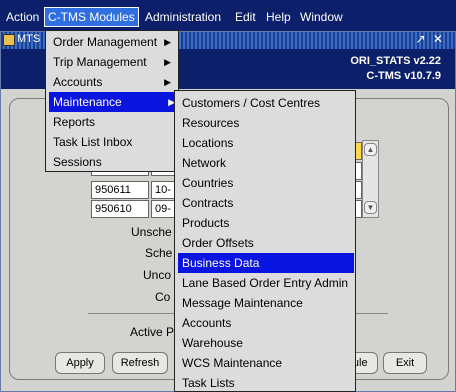 This screenshot has height=392, width=456. Describe the element at coordinates (140, 363) in the screenshot. I see `refresh-button: Refresh` at that location.